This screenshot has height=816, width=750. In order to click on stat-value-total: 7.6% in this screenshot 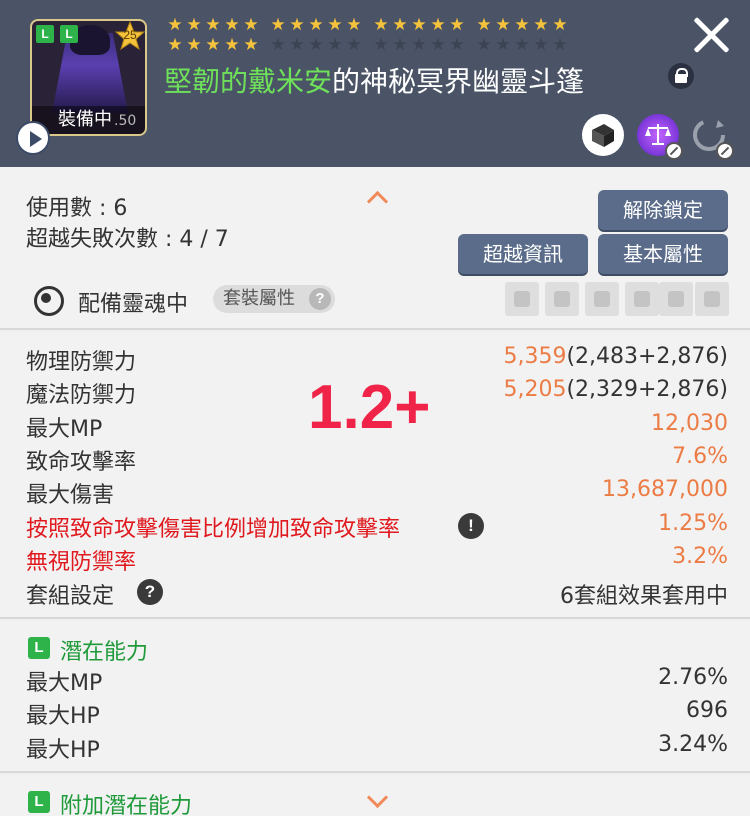, I will do `click(700, 456)`.